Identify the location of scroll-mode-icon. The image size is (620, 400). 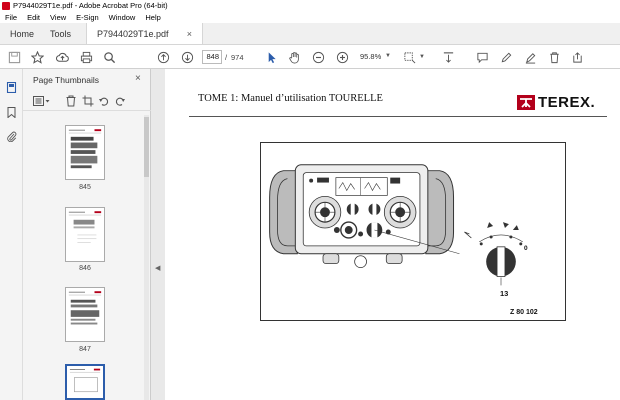
(448, 57).